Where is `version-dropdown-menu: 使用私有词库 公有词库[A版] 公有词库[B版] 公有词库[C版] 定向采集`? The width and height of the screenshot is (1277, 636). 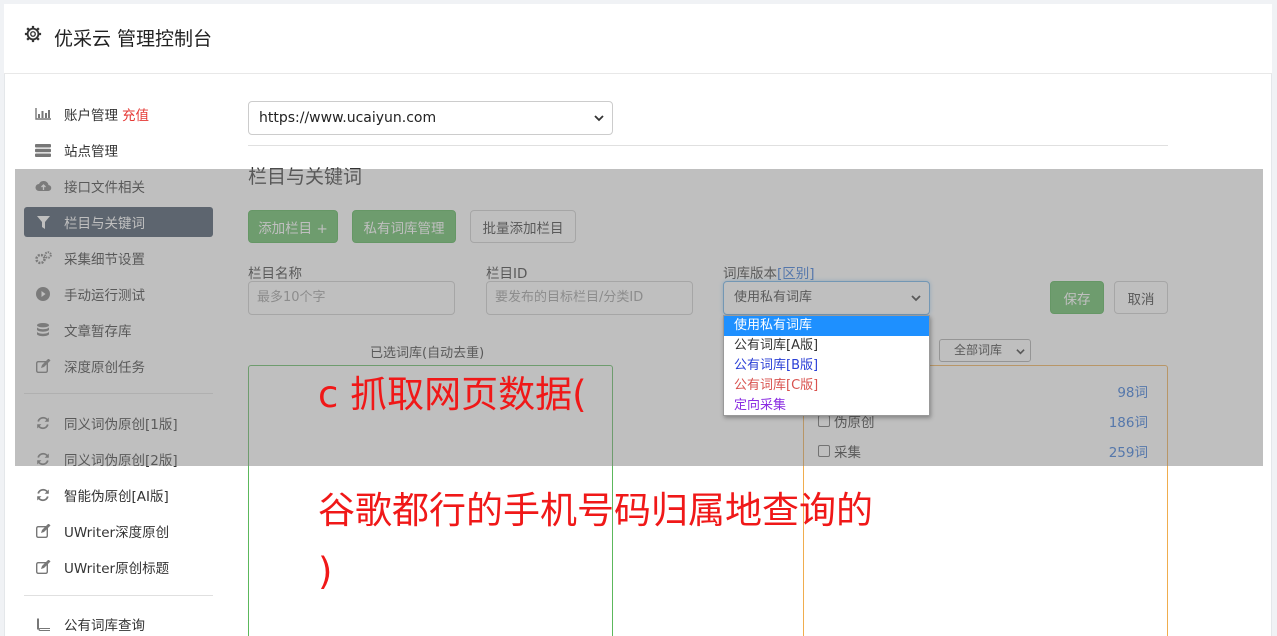
version-dropdown-menu: 使用私有词库 公有词库[A版] 公有词库[B版] 公有词库[C版] 定向采集 is located at coordinates (826, 365).